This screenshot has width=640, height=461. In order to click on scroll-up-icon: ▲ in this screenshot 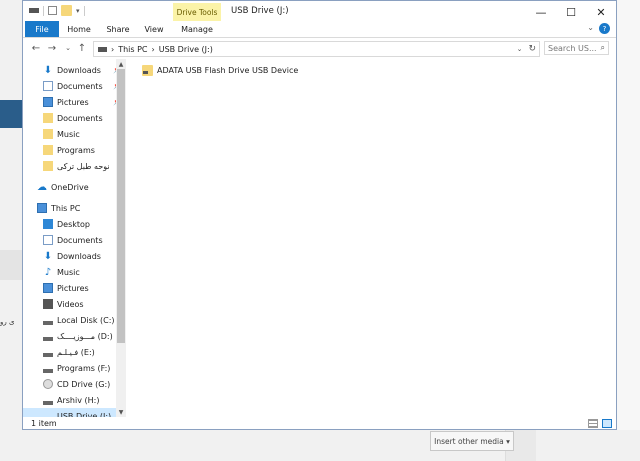, I will do `click(121, 64)`.